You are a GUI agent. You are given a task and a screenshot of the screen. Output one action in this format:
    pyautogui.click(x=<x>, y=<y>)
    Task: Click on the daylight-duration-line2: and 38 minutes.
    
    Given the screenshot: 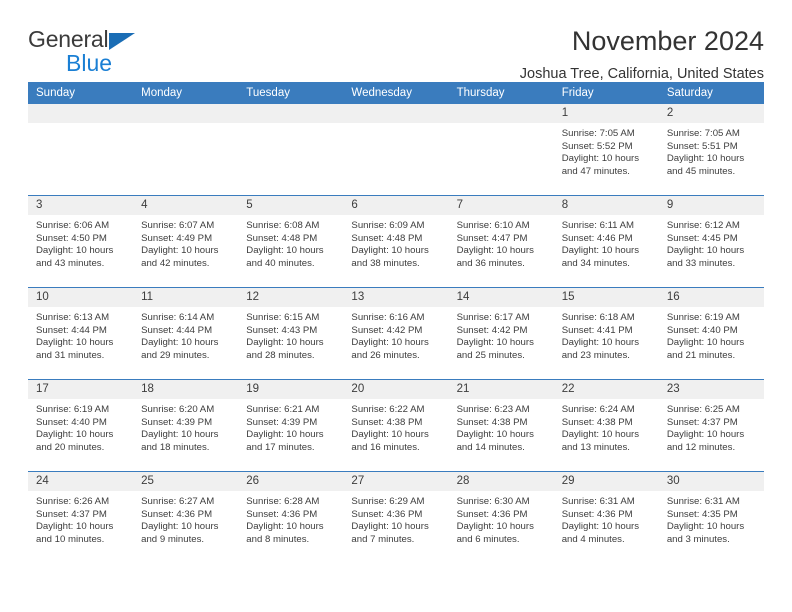 What is the action you would take?
    pyautogui.click(x=385, y=263)
    